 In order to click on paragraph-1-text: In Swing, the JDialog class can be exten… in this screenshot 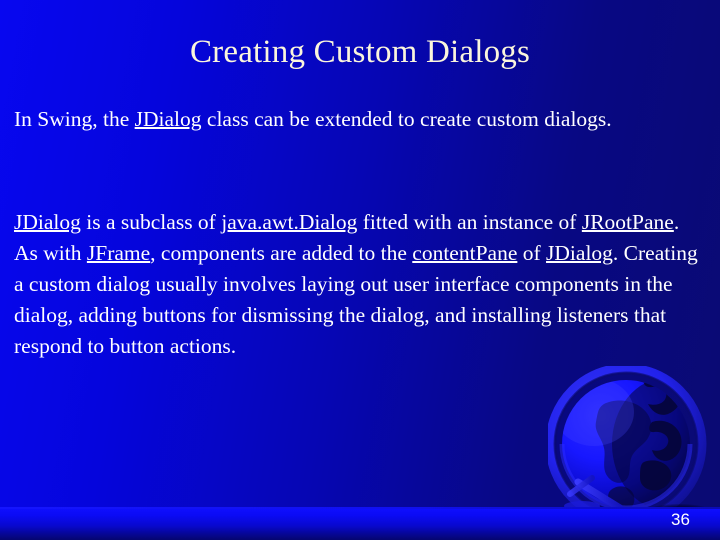, I will do `click(359, 119)`.